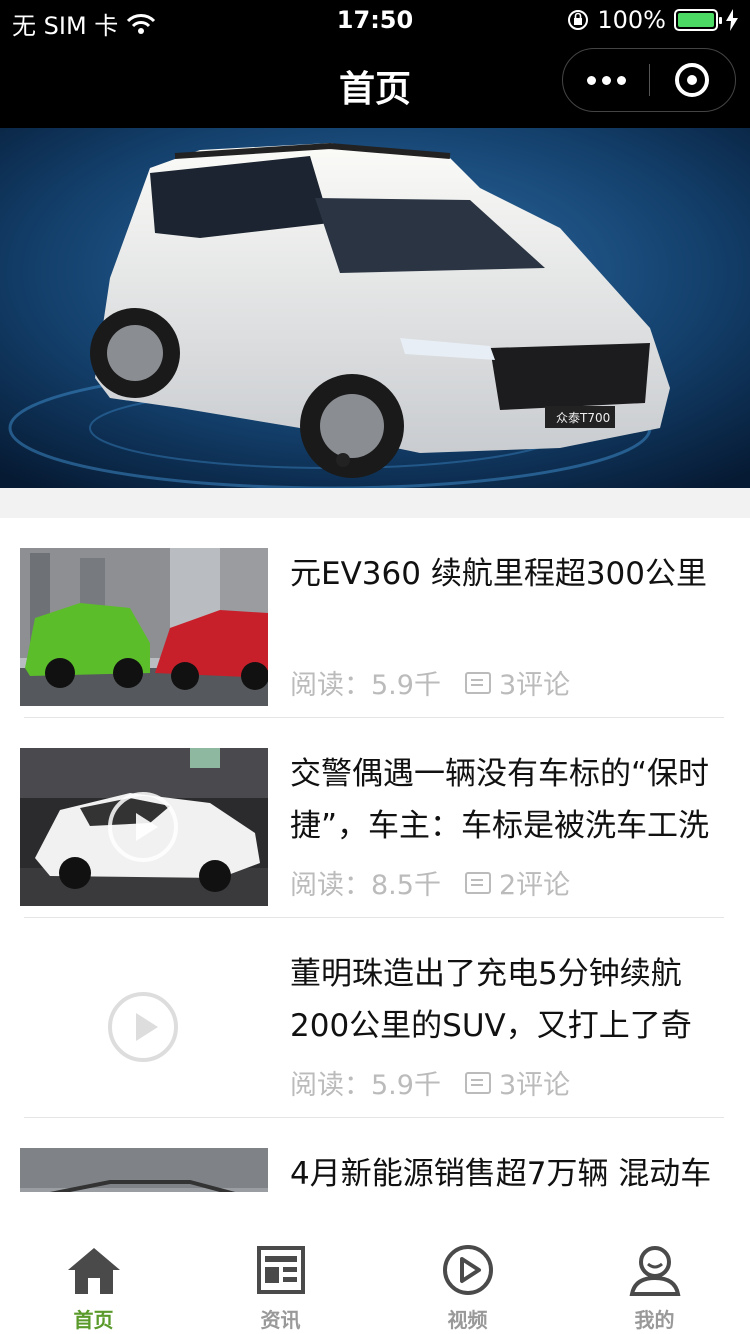 This screenshot has height=1334, width=750. Describe the element at coordinates (375, 84) in the screenshot. I see `navigation-bar: 首页` at that location.